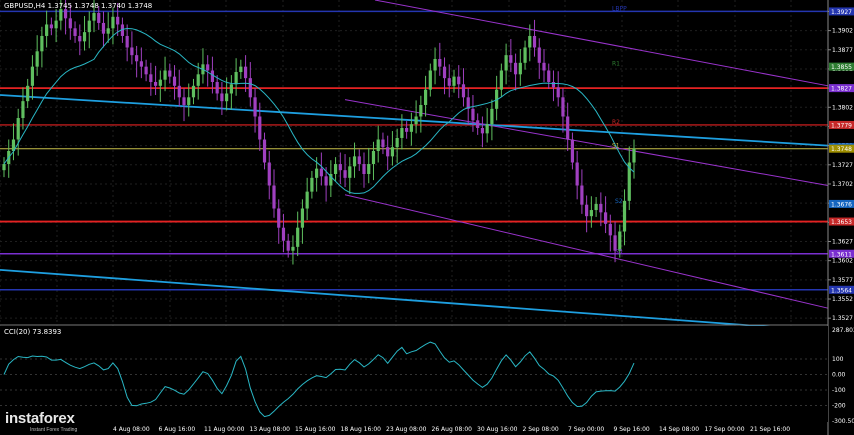 This screenshot has width=854, height=435. What do you see at coordinates (586, 429) in the screenshot?
I see `time-tick-label: 7 Sep 00:00` at bounding box center [586, 429].